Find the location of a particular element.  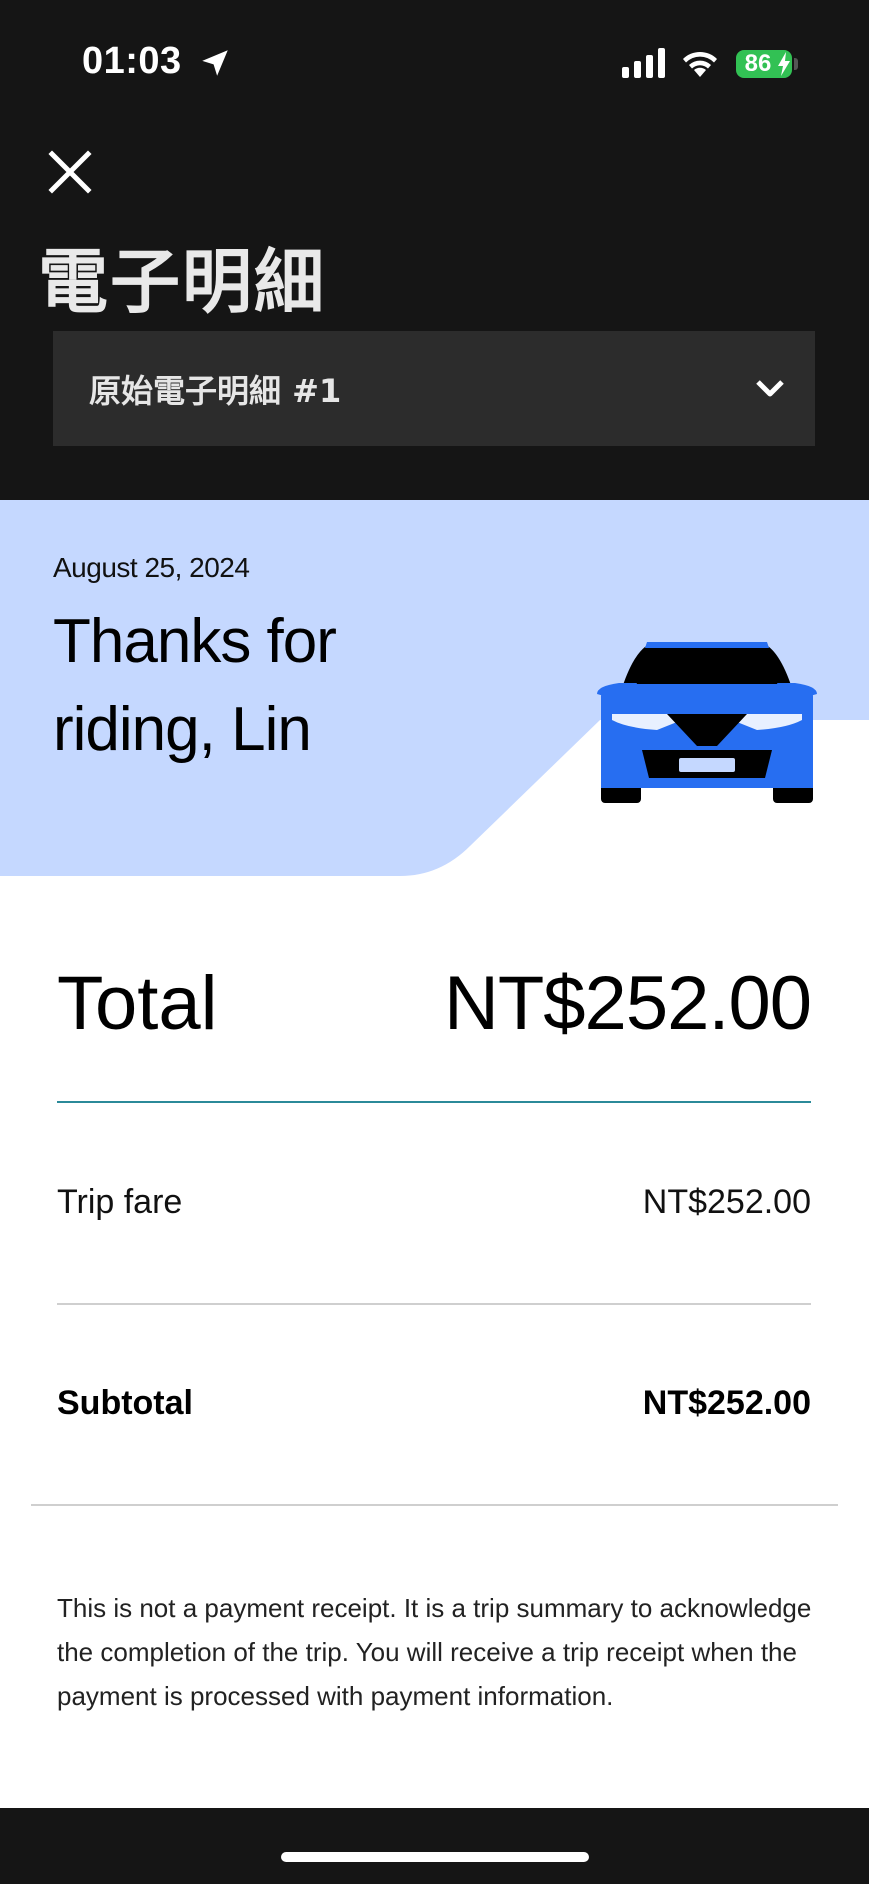

thanks-message: Thanks for riding, Lin is located at coordinates (195, 685).